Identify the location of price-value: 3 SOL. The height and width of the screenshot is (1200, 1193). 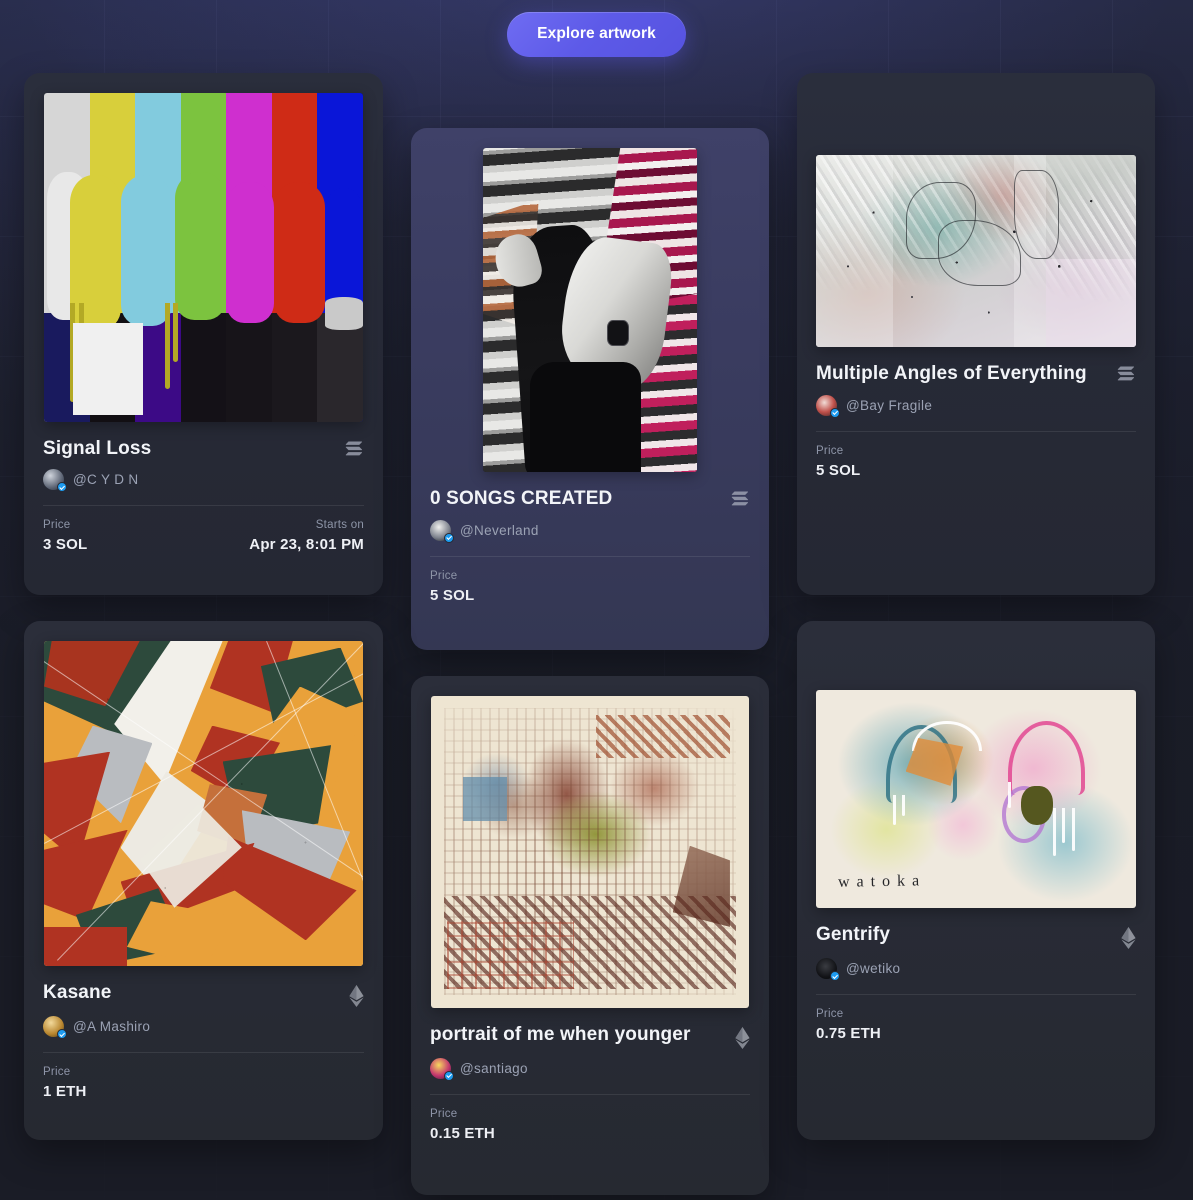
(65, 545).